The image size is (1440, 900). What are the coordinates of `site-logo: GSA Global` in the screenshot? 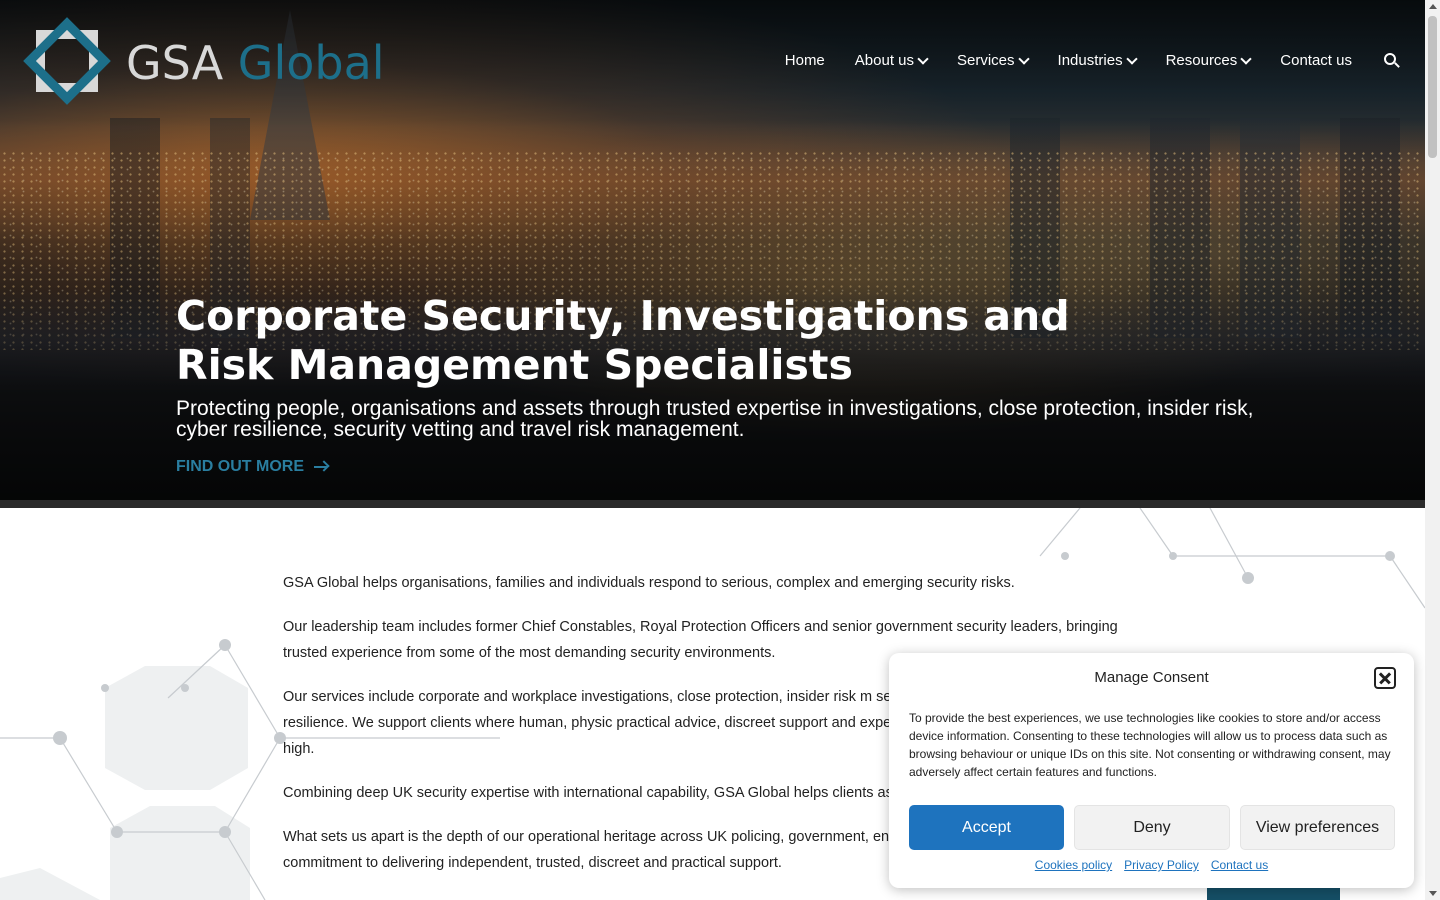 It's located at (204, 62).